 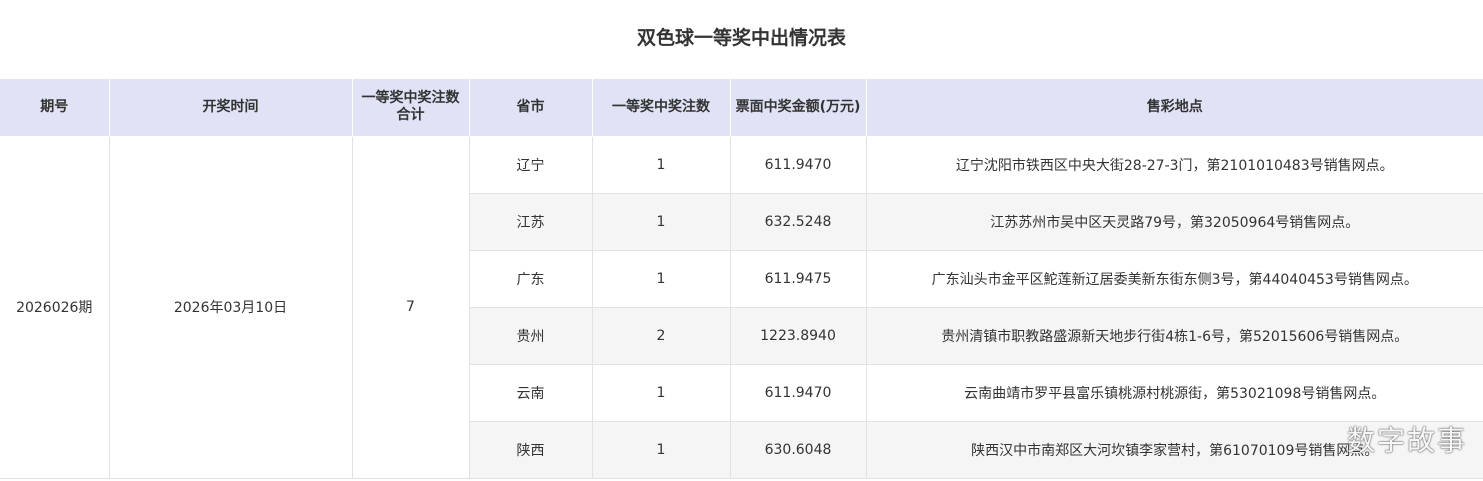 I want to click on location-cell: 云南曲靖市罗平县富乐镇桃源村桃源街，第53021098号销售网点。, so click(x=1174, y=393).